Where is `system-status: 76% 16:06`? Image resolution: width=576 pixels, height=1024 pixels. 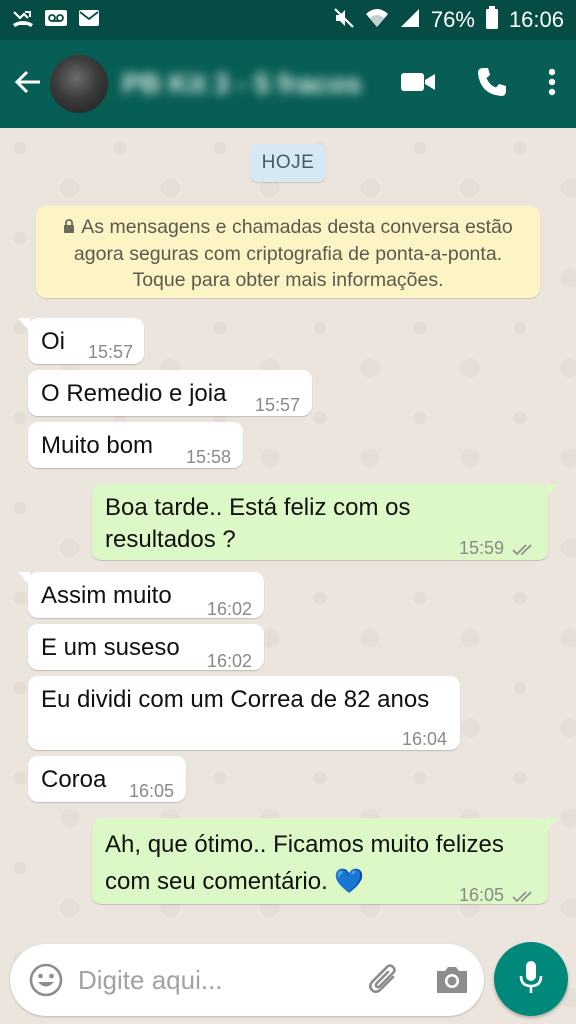
system-status: 76% 16:06 is located at coordinates (448, 20).